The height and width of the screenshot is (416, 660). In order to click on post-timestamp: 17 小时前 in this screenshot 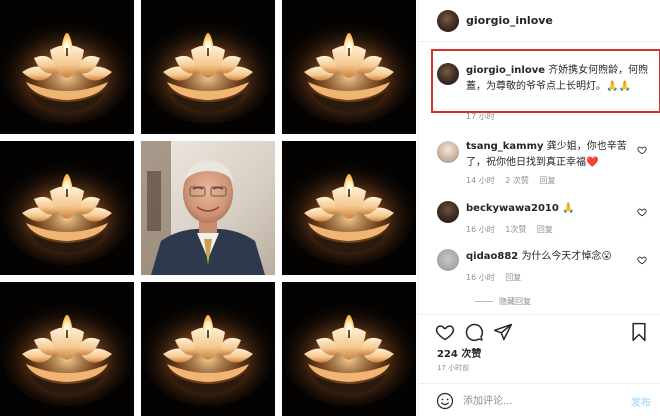, I will do `click(453, 368)`.